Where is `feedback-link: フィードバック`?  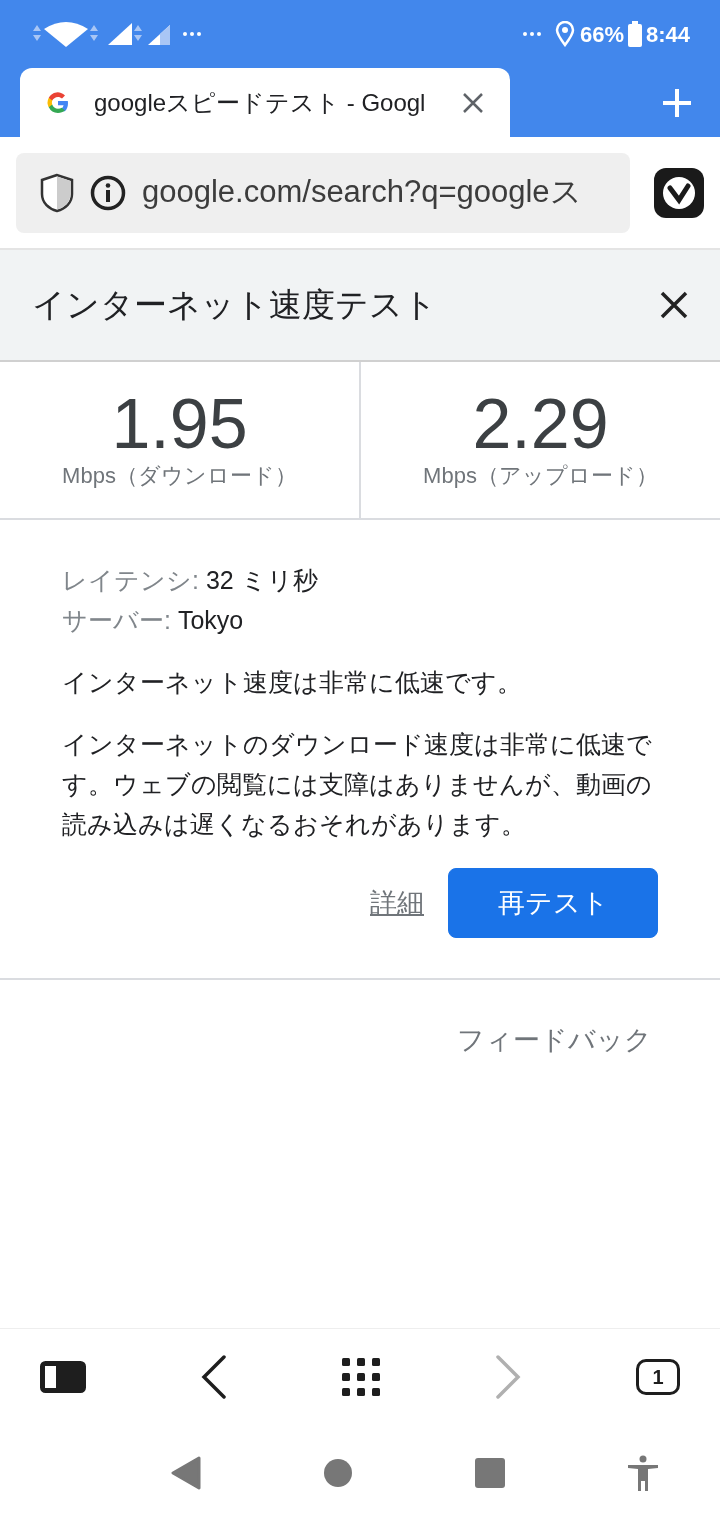 feedback-link: フィードバック is located at coordinates (360, 1020).